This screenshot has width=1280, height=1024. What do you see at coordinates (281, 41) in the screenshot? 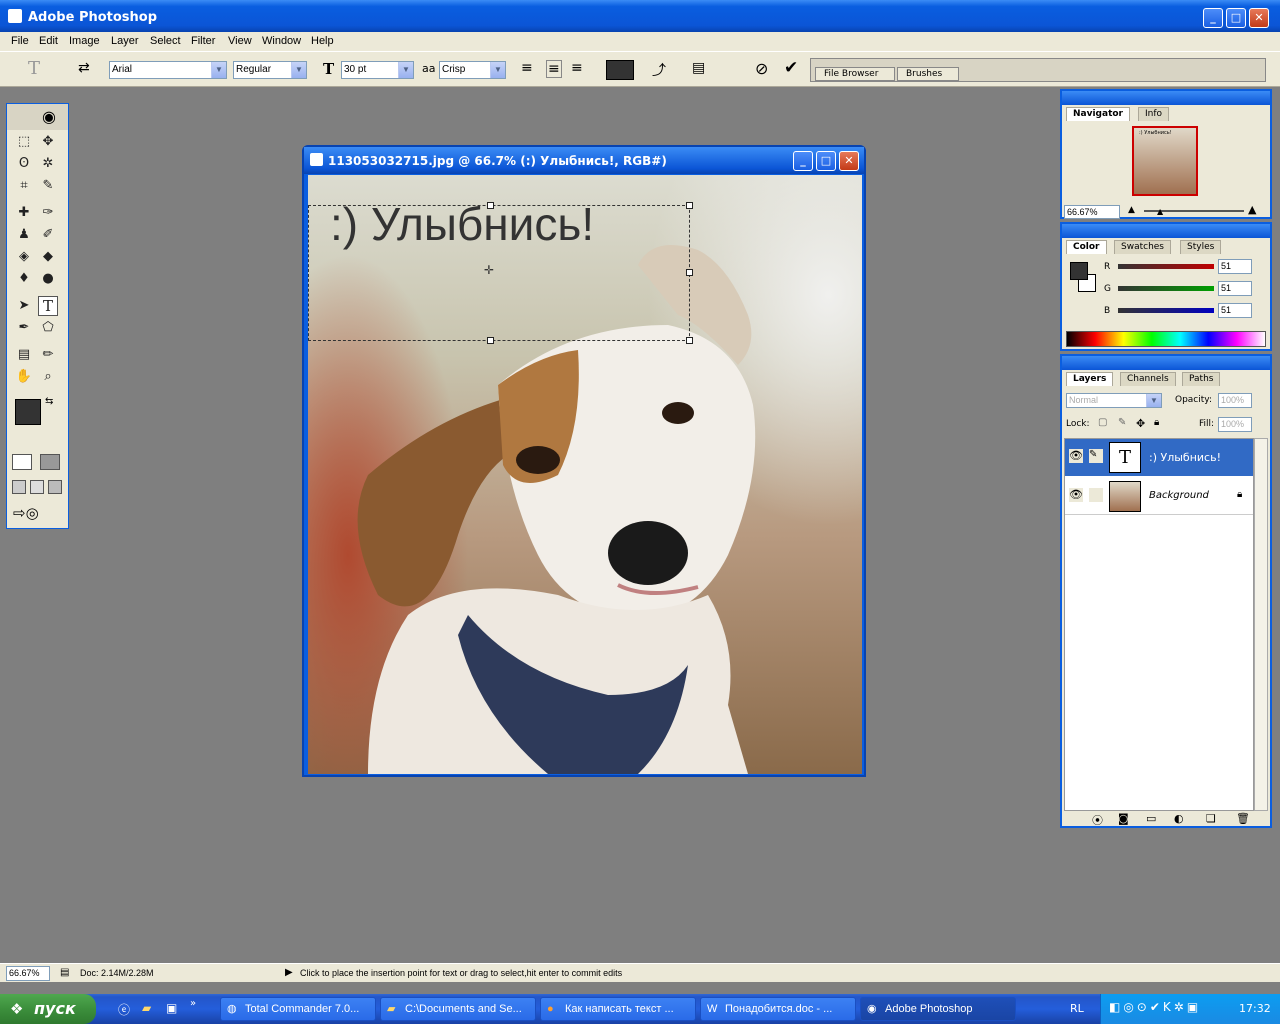
I see `menu-window: Window` at bounding box center [281, 41].